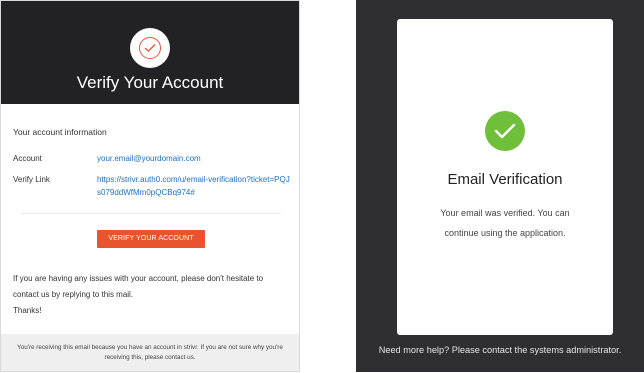 This screenshot has width=644, height=373. Describe the element at coordinates (27, 310) in the screenshot. I see `body-line-3: Thanks!` at that location.